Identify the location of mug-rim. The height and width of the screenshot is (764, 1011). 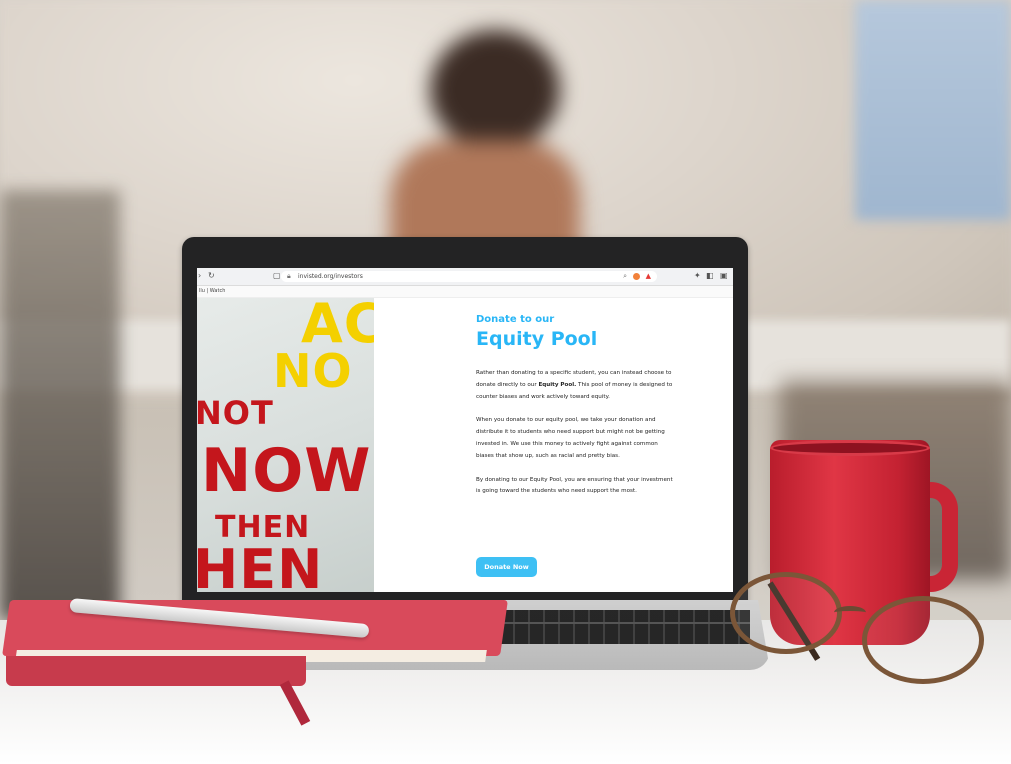
(850, 448).